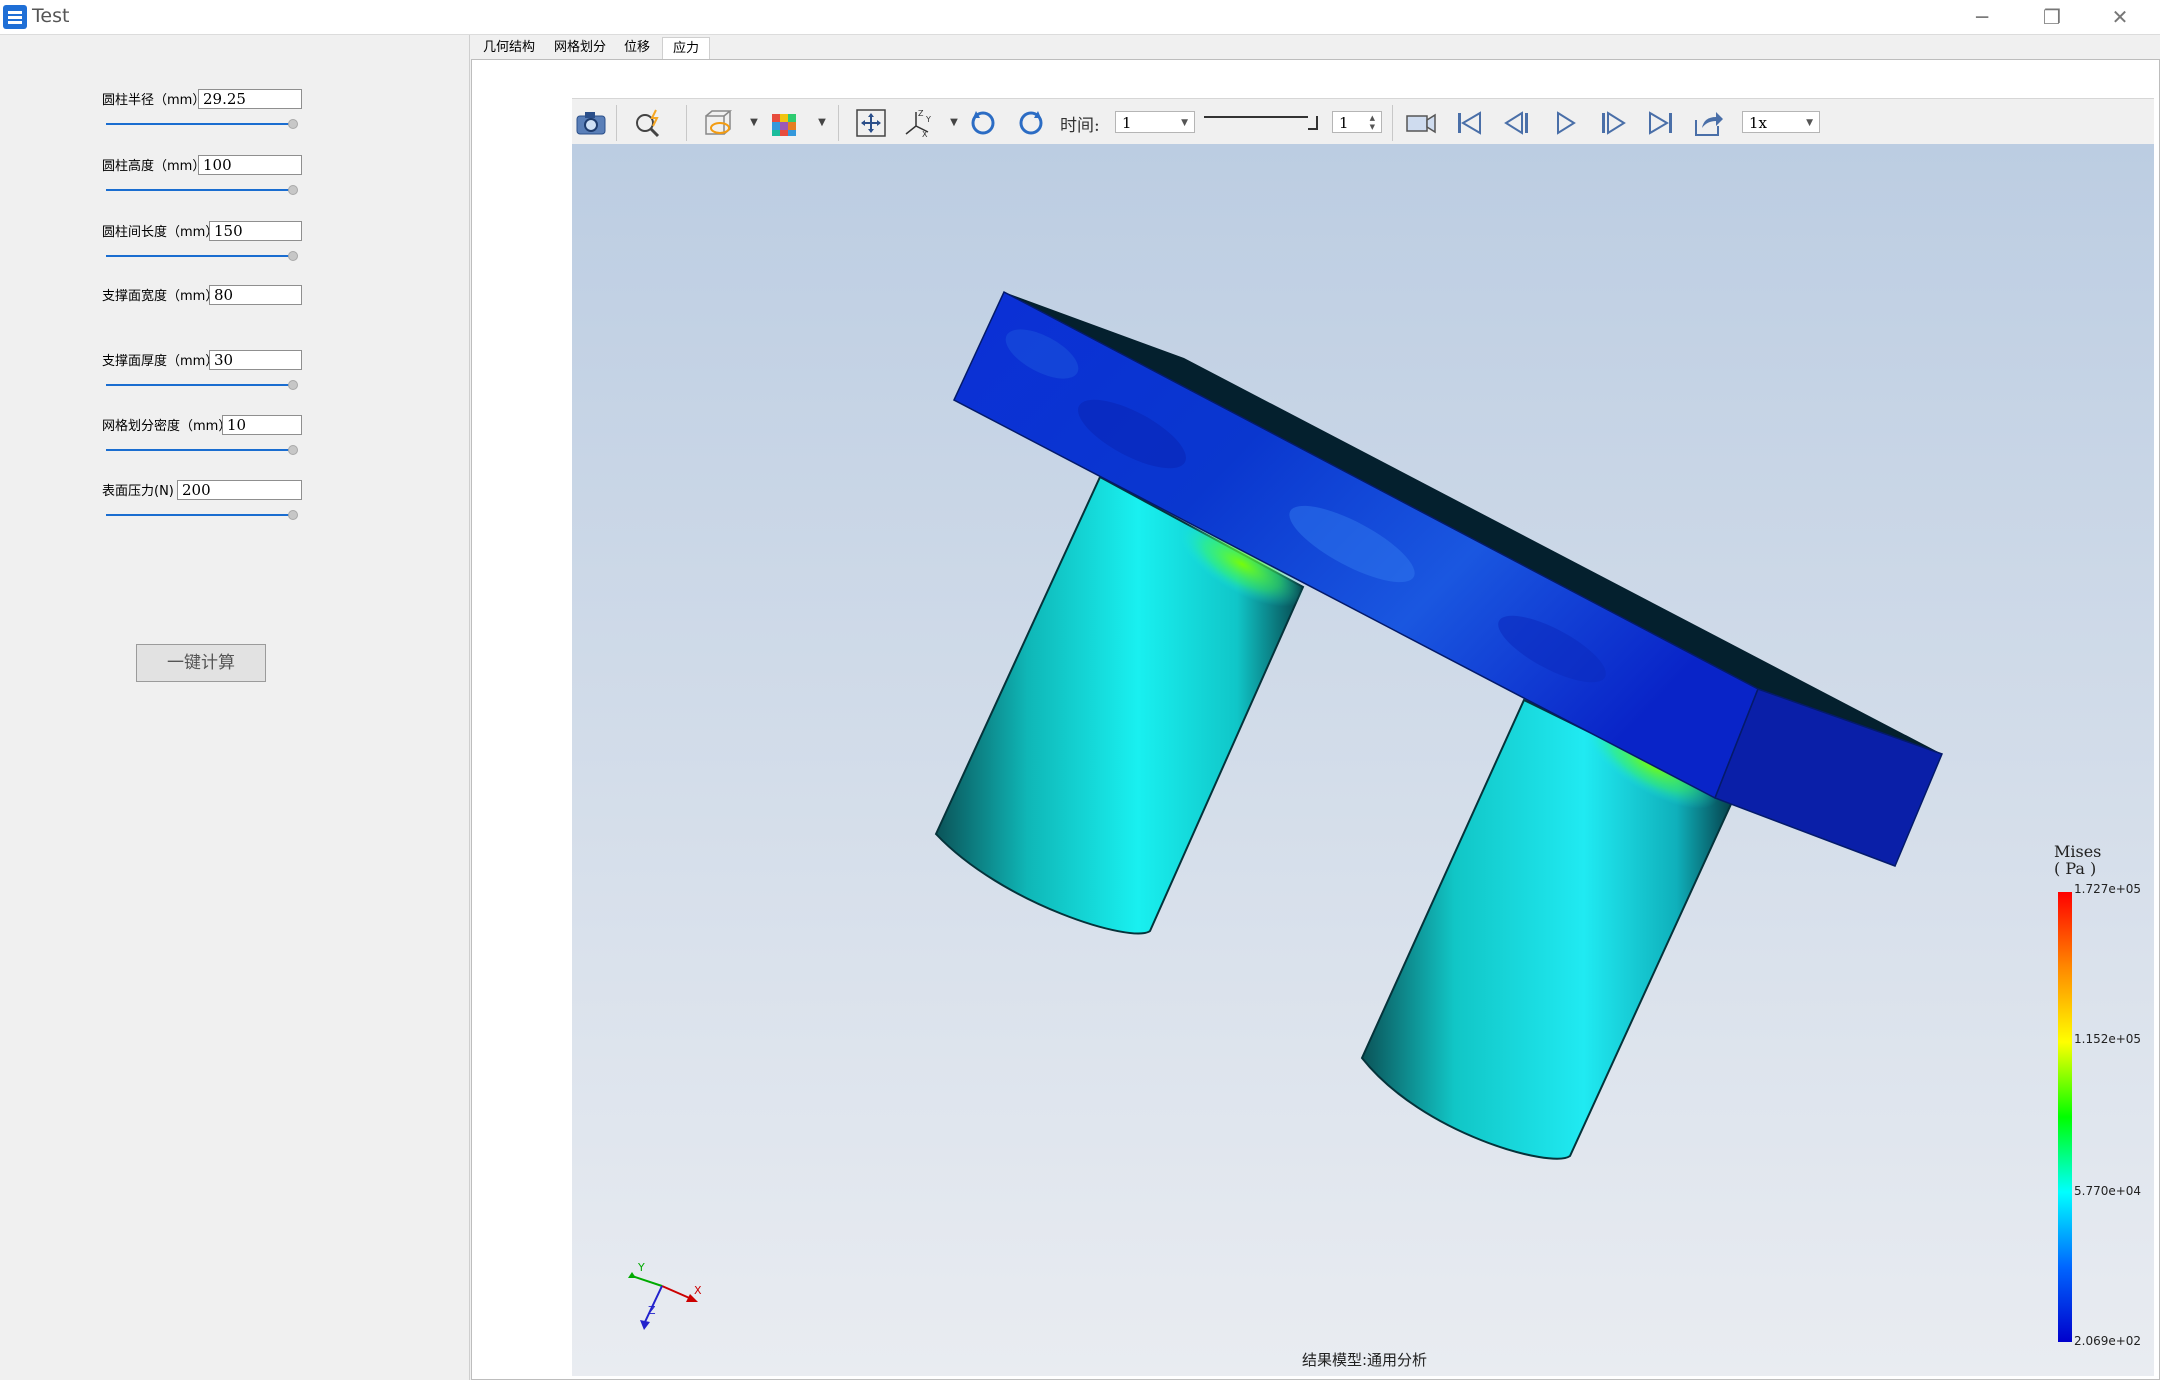 The height and width of the screenshot is (1380, 2160). What do you see at coordinates (1469, 123) in the screenshot?
I see `first-frame-icon` at bounding box center [1469, 123].